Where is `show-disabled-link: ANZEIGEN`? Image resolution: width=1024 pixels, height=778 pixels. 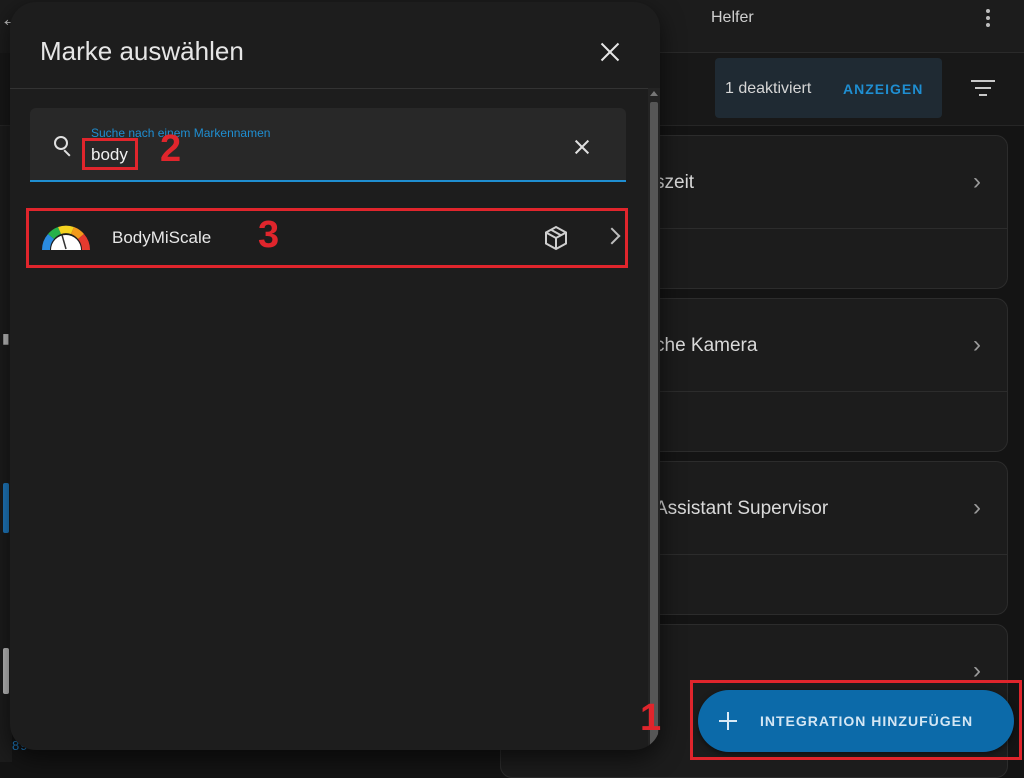
show-disabled-link: ANZEIGEN is located at coordinates (883, 89).